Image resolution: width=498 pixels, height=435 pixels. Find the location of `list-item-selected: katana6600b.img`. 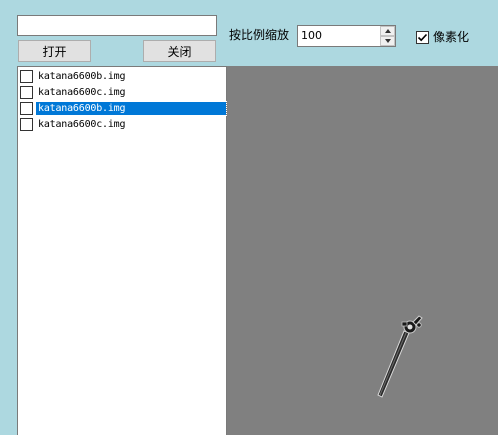

list-item-selected: katana6600b.img is located at coordinates (123, 108).